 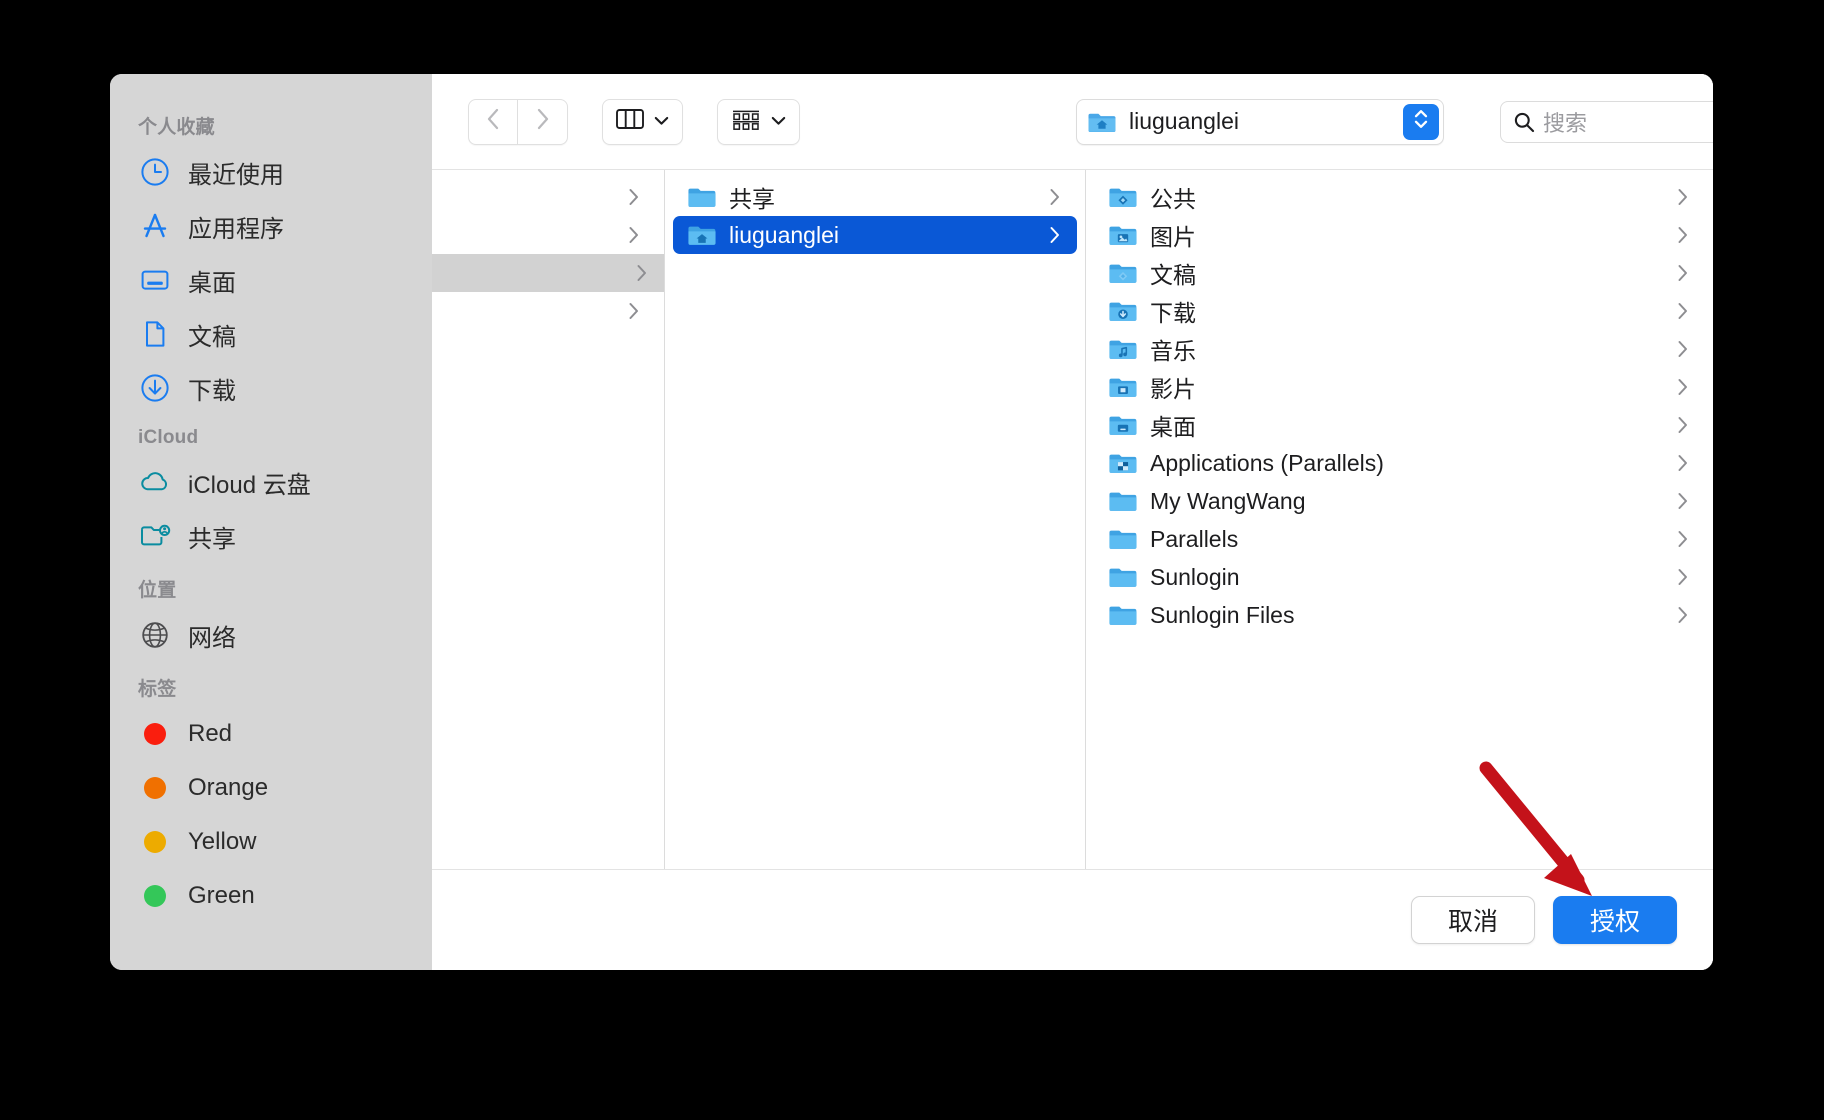 I want to click on globe-icon, so click(x=155, y=635).